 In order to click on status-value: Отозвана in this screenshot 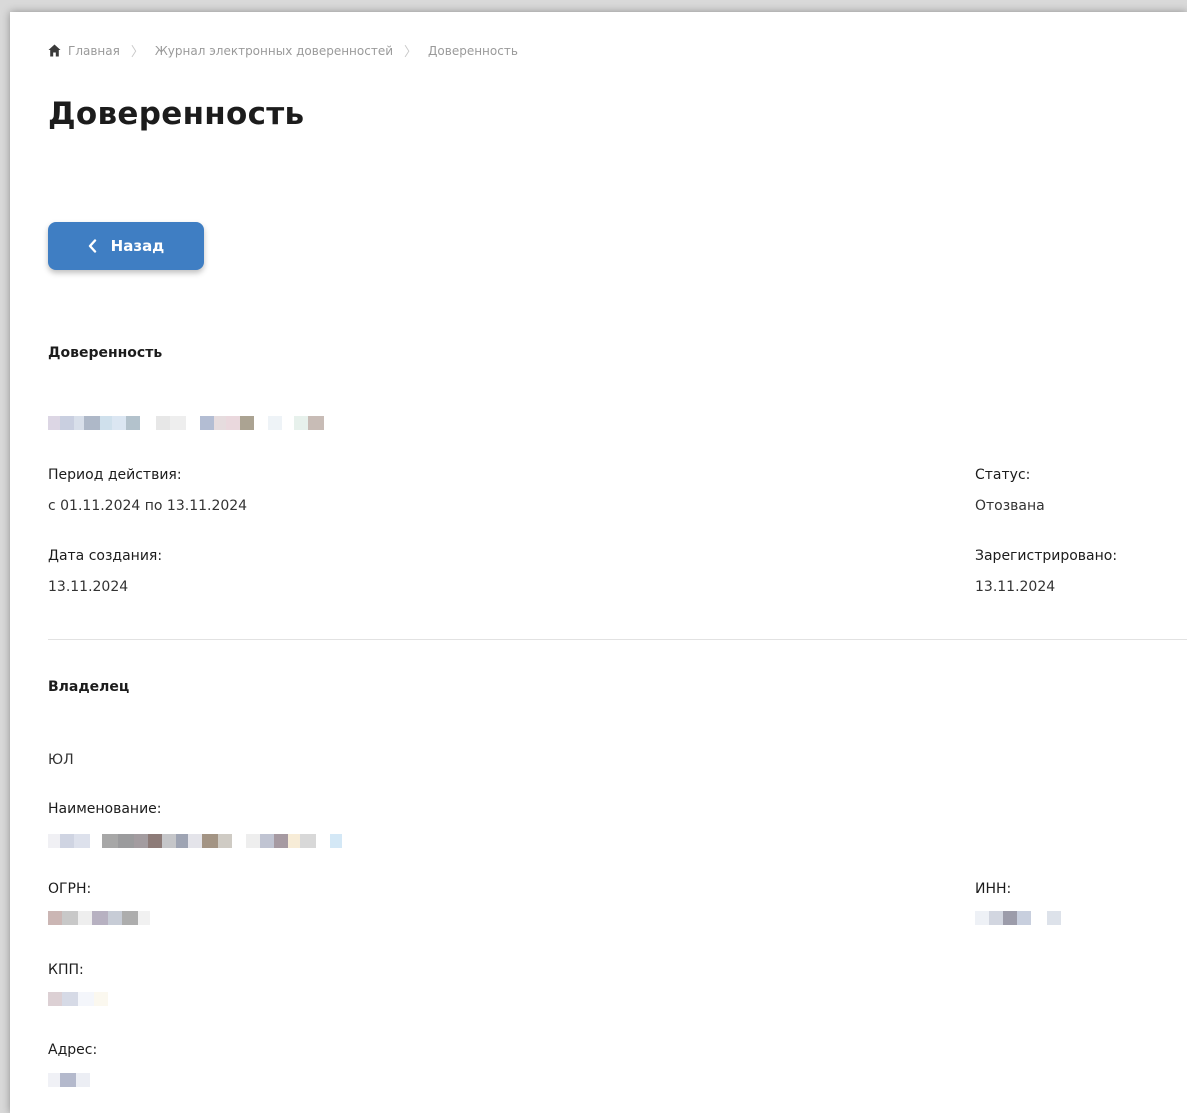, I will do `click(1010, 506)`.